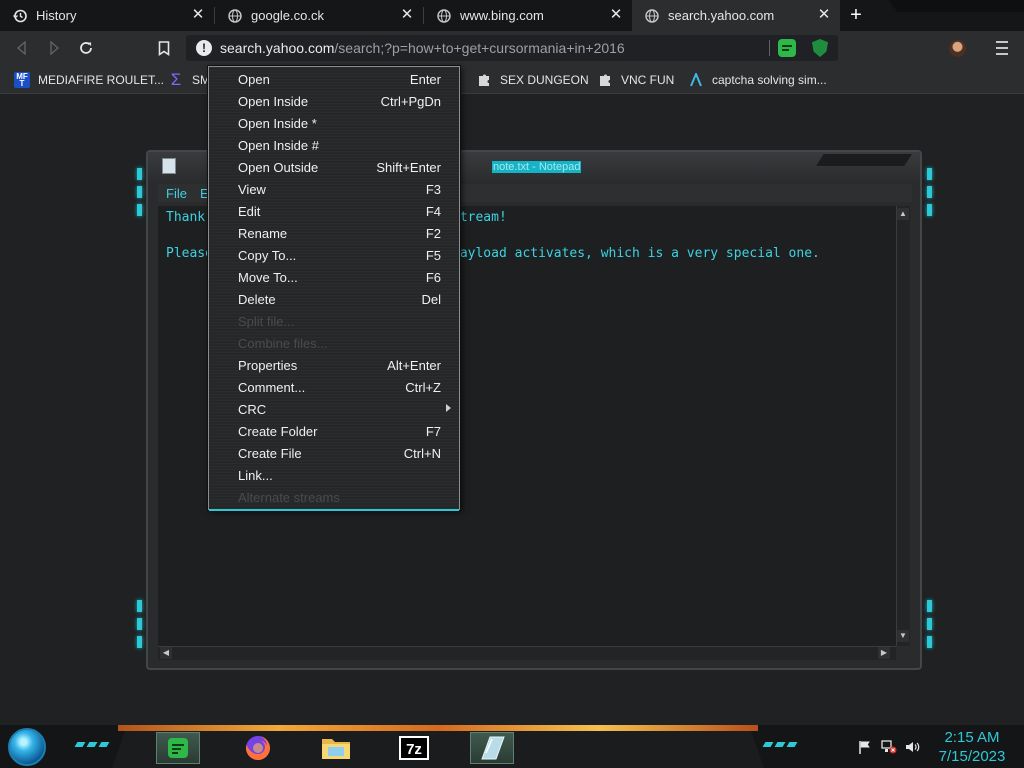 This screenshot has height=768, width=1024. I want to click on menu-item-create-file: Create File Ctrl+N, so click(334, 453).